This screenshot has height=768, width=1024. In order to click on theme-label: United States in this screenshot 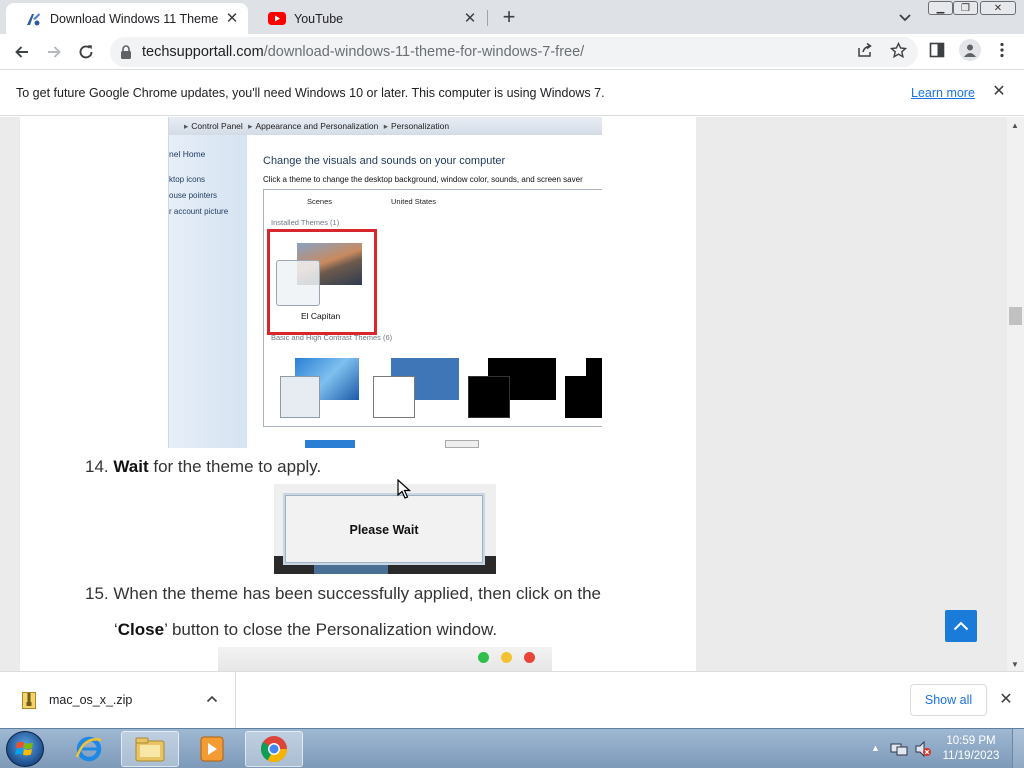, I will do `click(414, 201)`.